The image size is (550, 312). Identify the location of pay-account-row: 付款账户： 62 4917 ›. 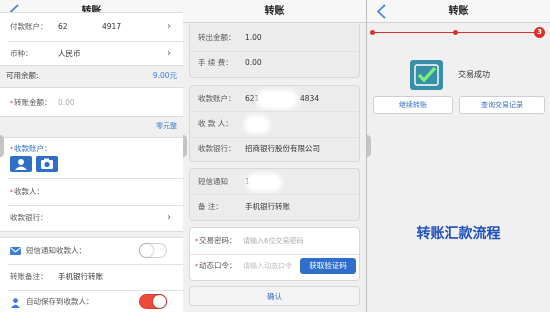
(91, 27).